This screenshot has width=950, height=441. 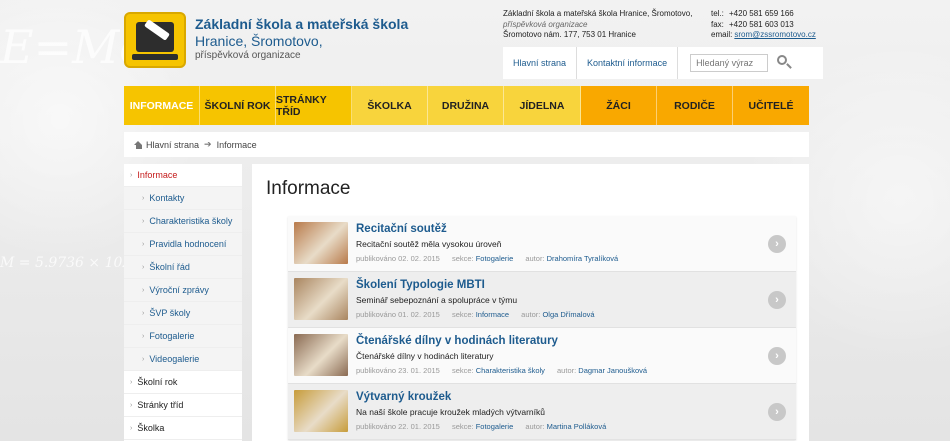 What do you see at coordinates (540, 63) in the screenshot?
I see `topnav-home-link: Hlavní strana` at bounding box center [540, 63].